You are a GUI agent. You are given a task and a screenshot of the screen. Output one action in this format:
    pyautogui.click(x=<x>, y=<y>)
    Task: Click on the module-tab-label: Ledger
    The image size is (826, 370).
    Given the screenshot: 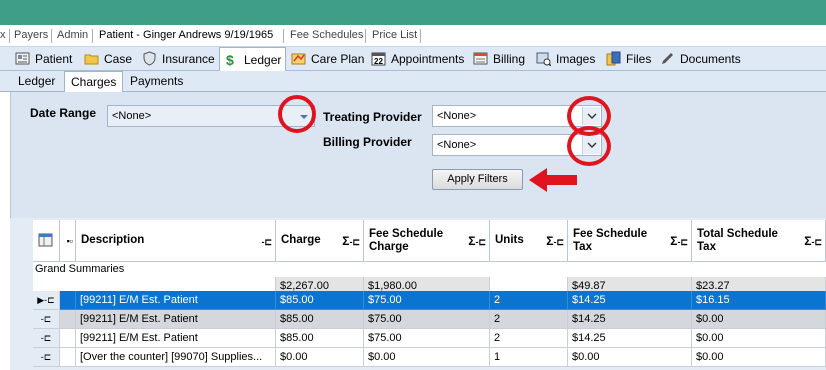 What is the action you would take?
    pyautogui.click(x=263, y=59)
    